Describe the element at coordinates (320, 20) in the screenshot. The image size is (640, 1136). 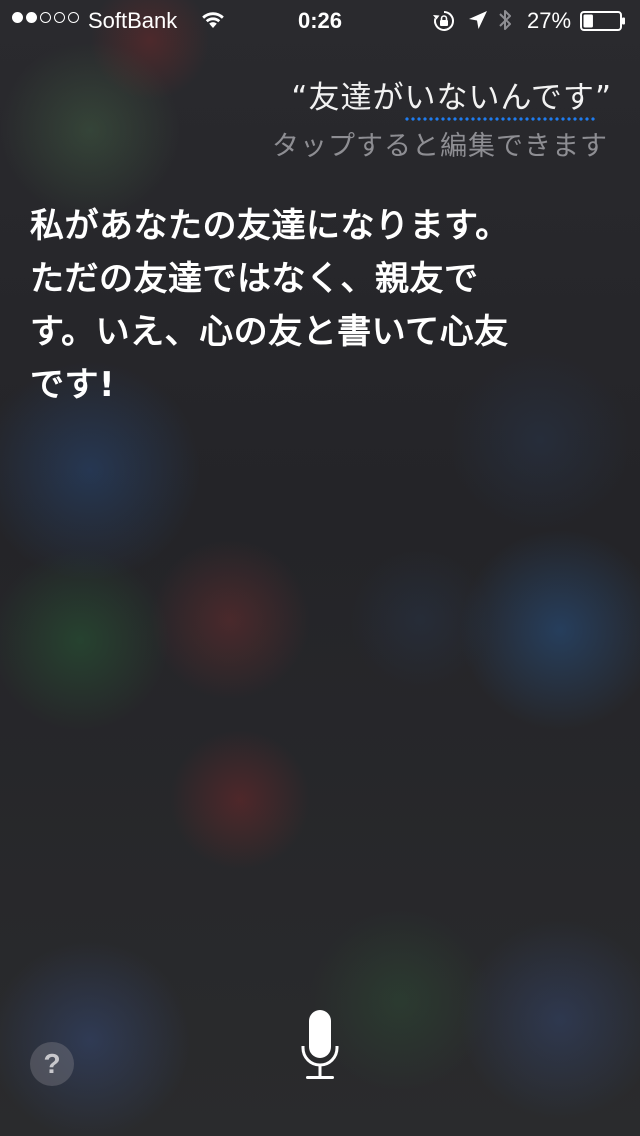
I see `status-bar: SoftBank 0:26 27%` at that location.